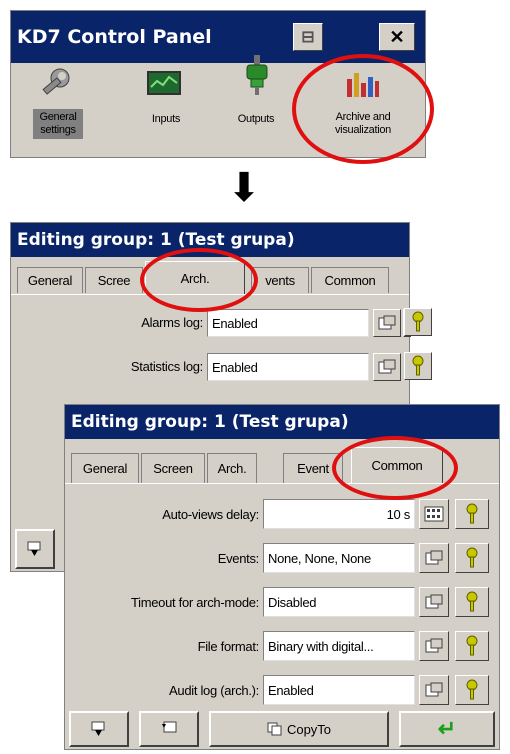 The height and width of the screenshot is (754, 510). I want to click on alarms-log-key-button-full, so click(418, 322).